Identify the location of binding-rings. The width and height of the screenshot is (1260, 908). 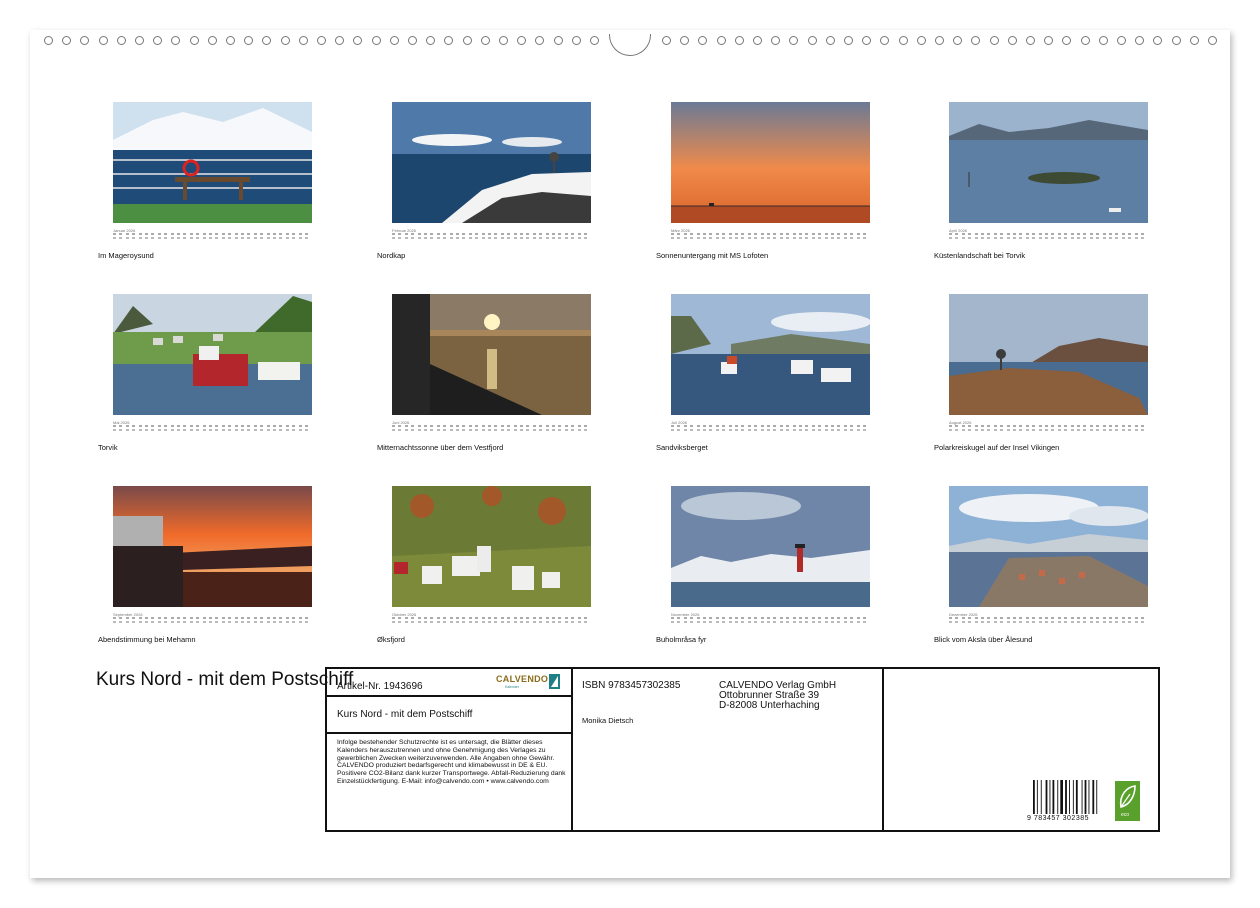
(630, 45).